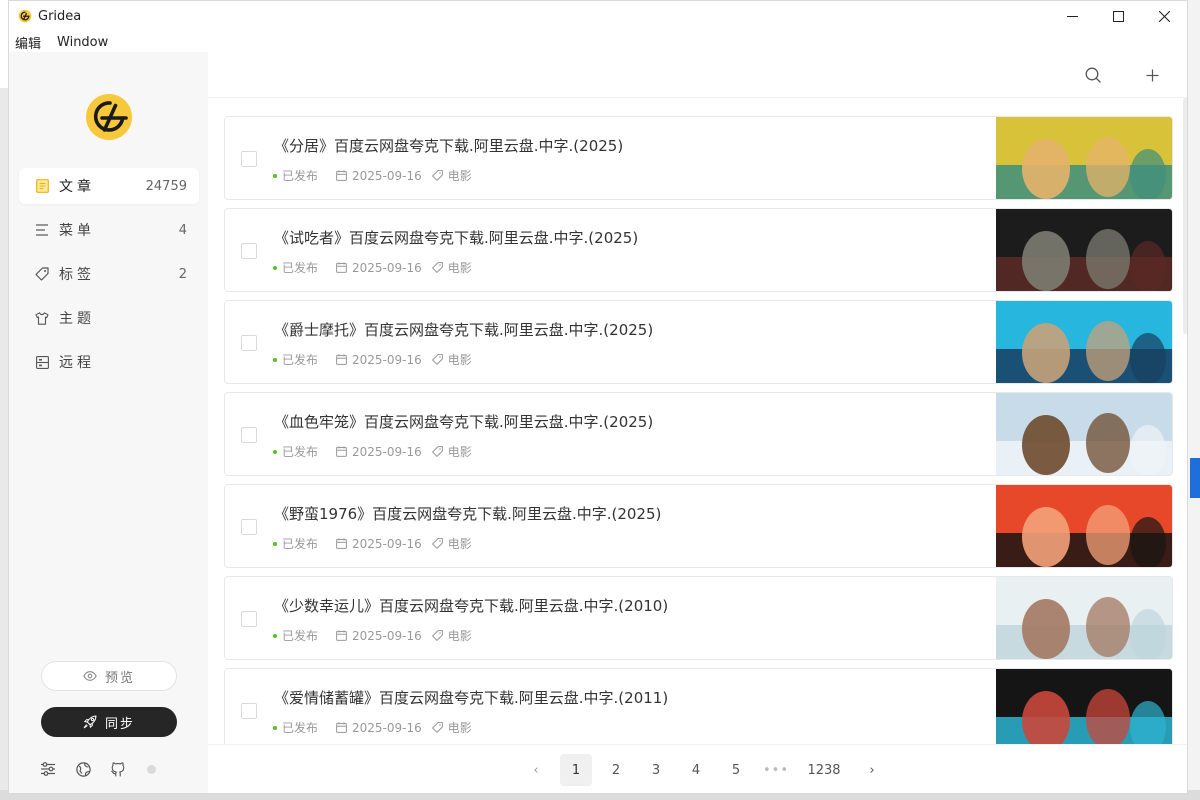 Image resolution: width=1200 pixels, height=800 pixels. What do you see at coordinates (448, 145) in the screenshot?
I see `post-title: 《分居》百度云网盘夸克下载.阿里云盘.中字.(2025)` at bounding box center [448, 145].